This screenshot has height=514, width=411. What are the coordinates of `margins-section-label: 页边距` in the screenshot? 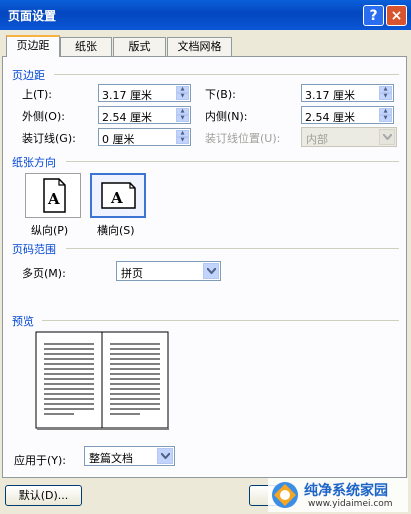 It's located at (28, 75).